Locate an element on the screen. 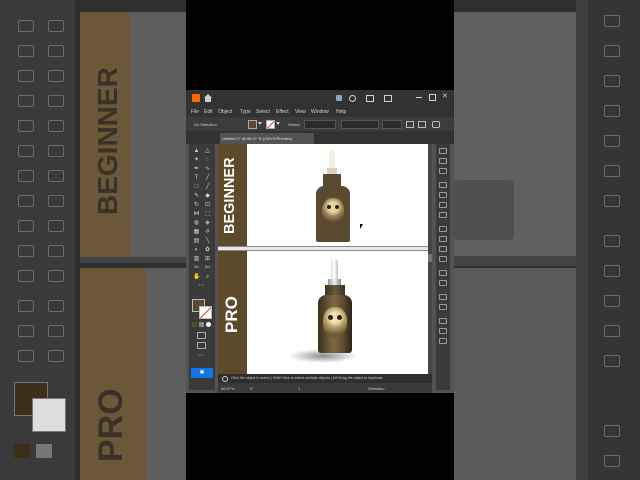 Image resolution: width=640 pixels, height=480 pixels. line-icon: ╱ is located at coordinates (207, 178).